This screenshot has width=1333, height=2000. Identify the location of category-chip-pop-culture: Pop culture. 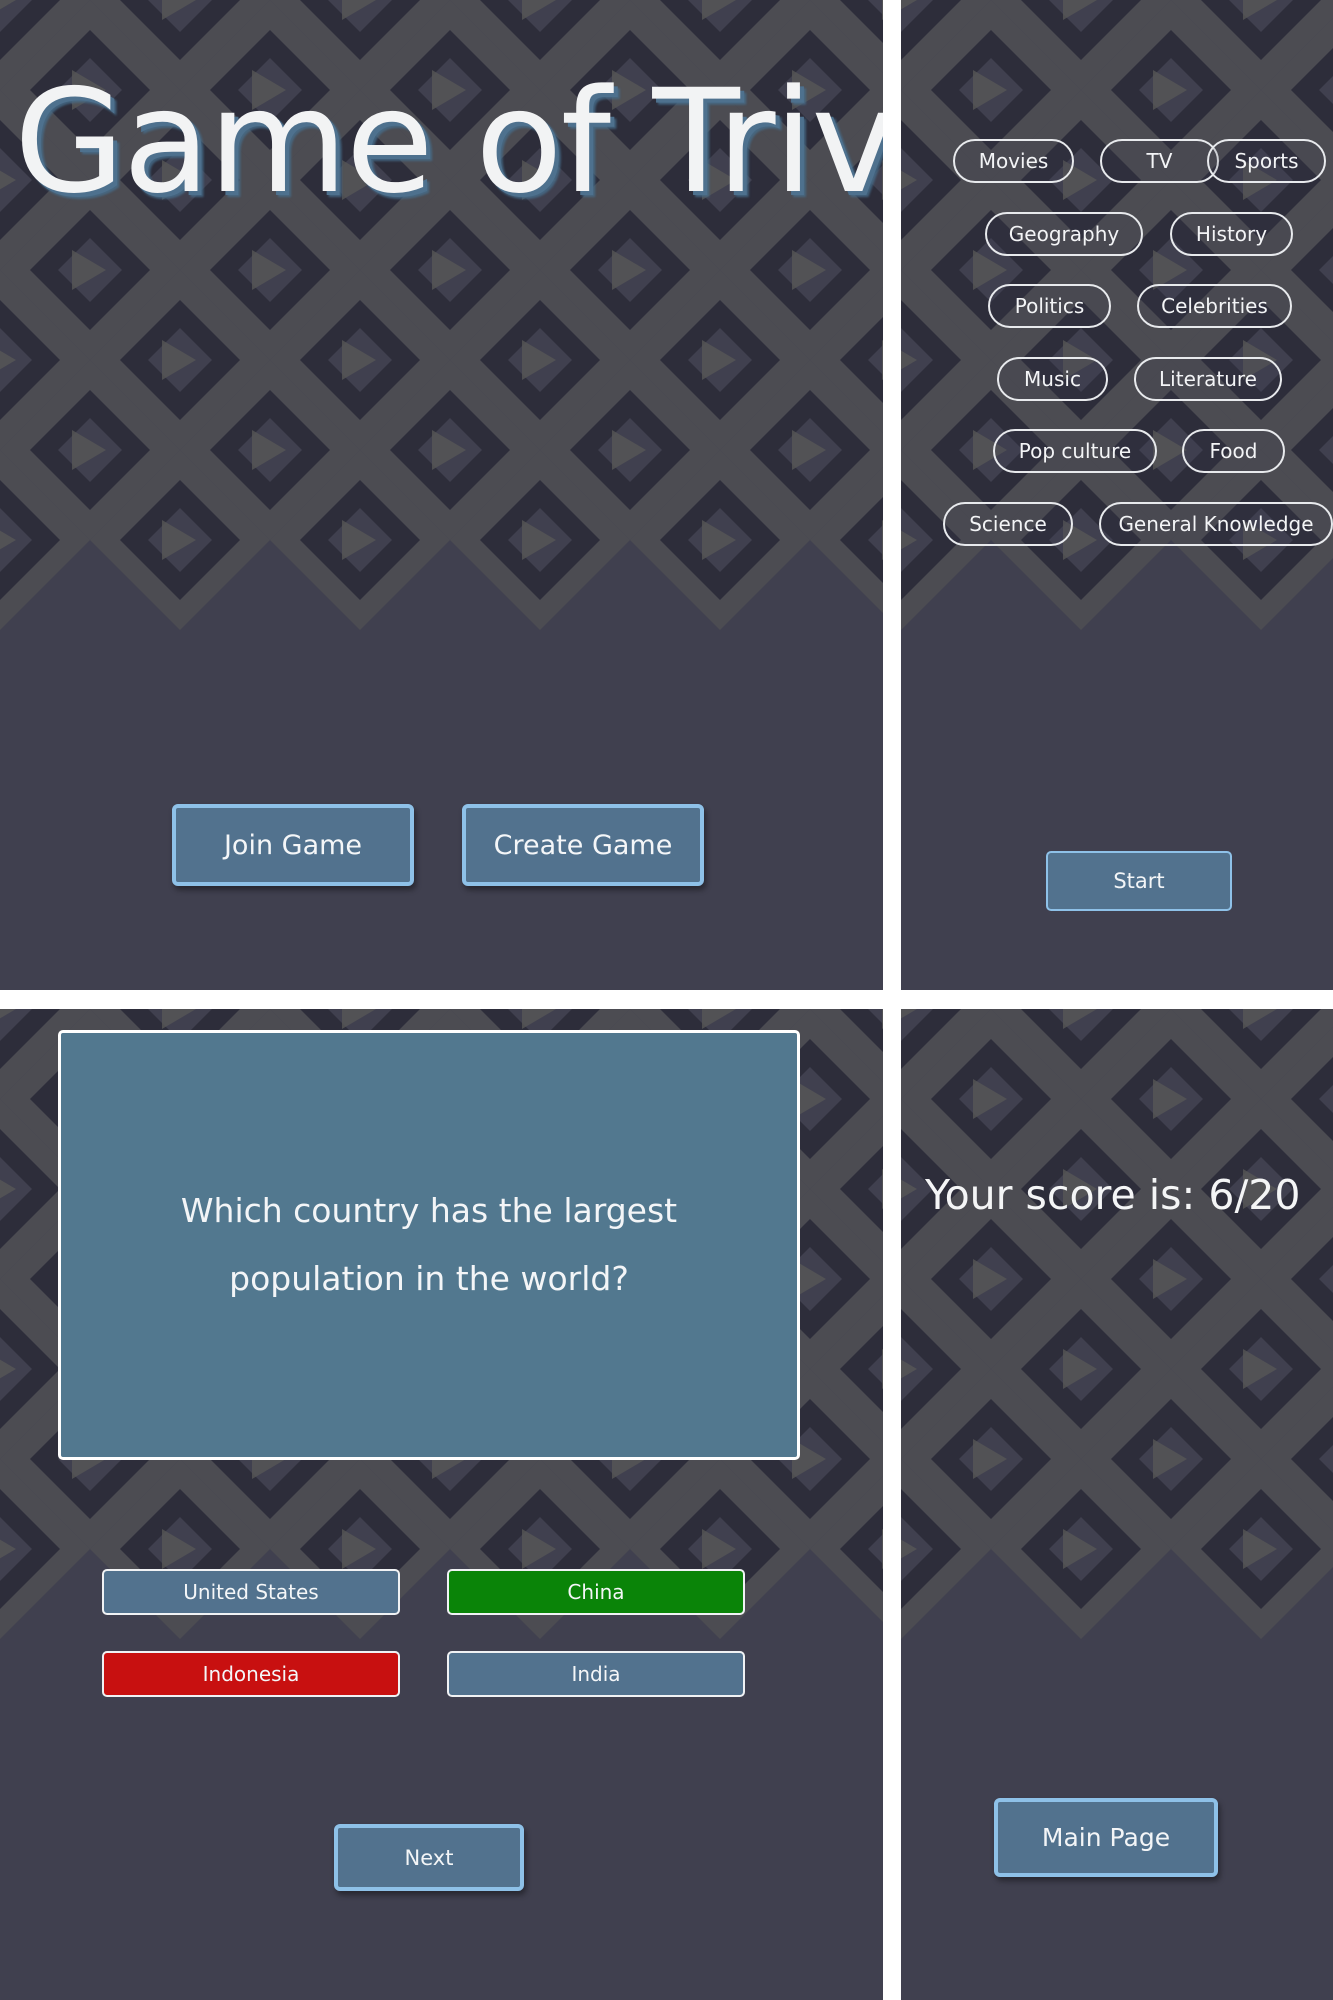
(1075, 451).